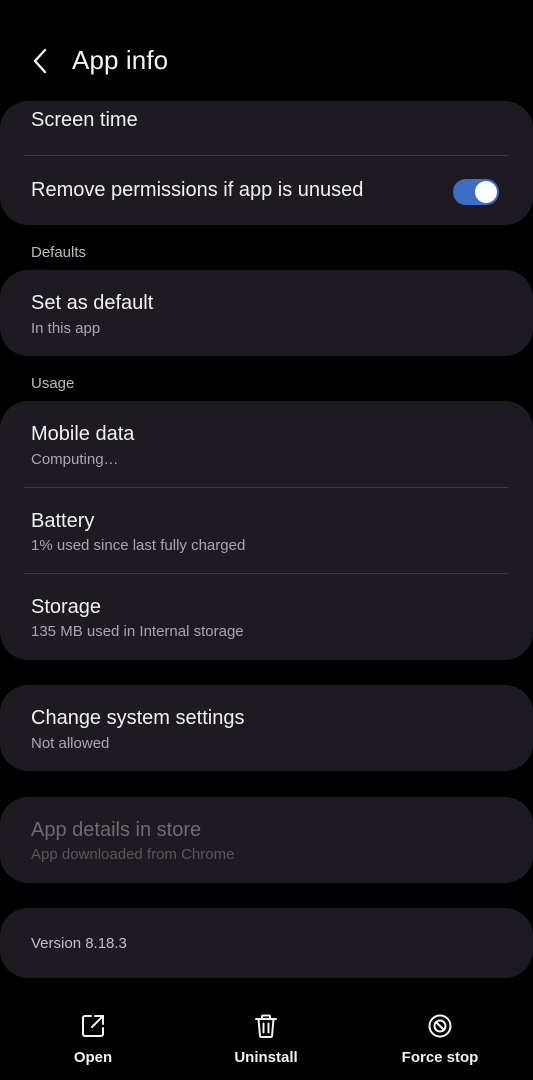 This screenshot has height=1080, width=533. I want to click on set-as-default-row: Set as default In this app, so click(266, 313).